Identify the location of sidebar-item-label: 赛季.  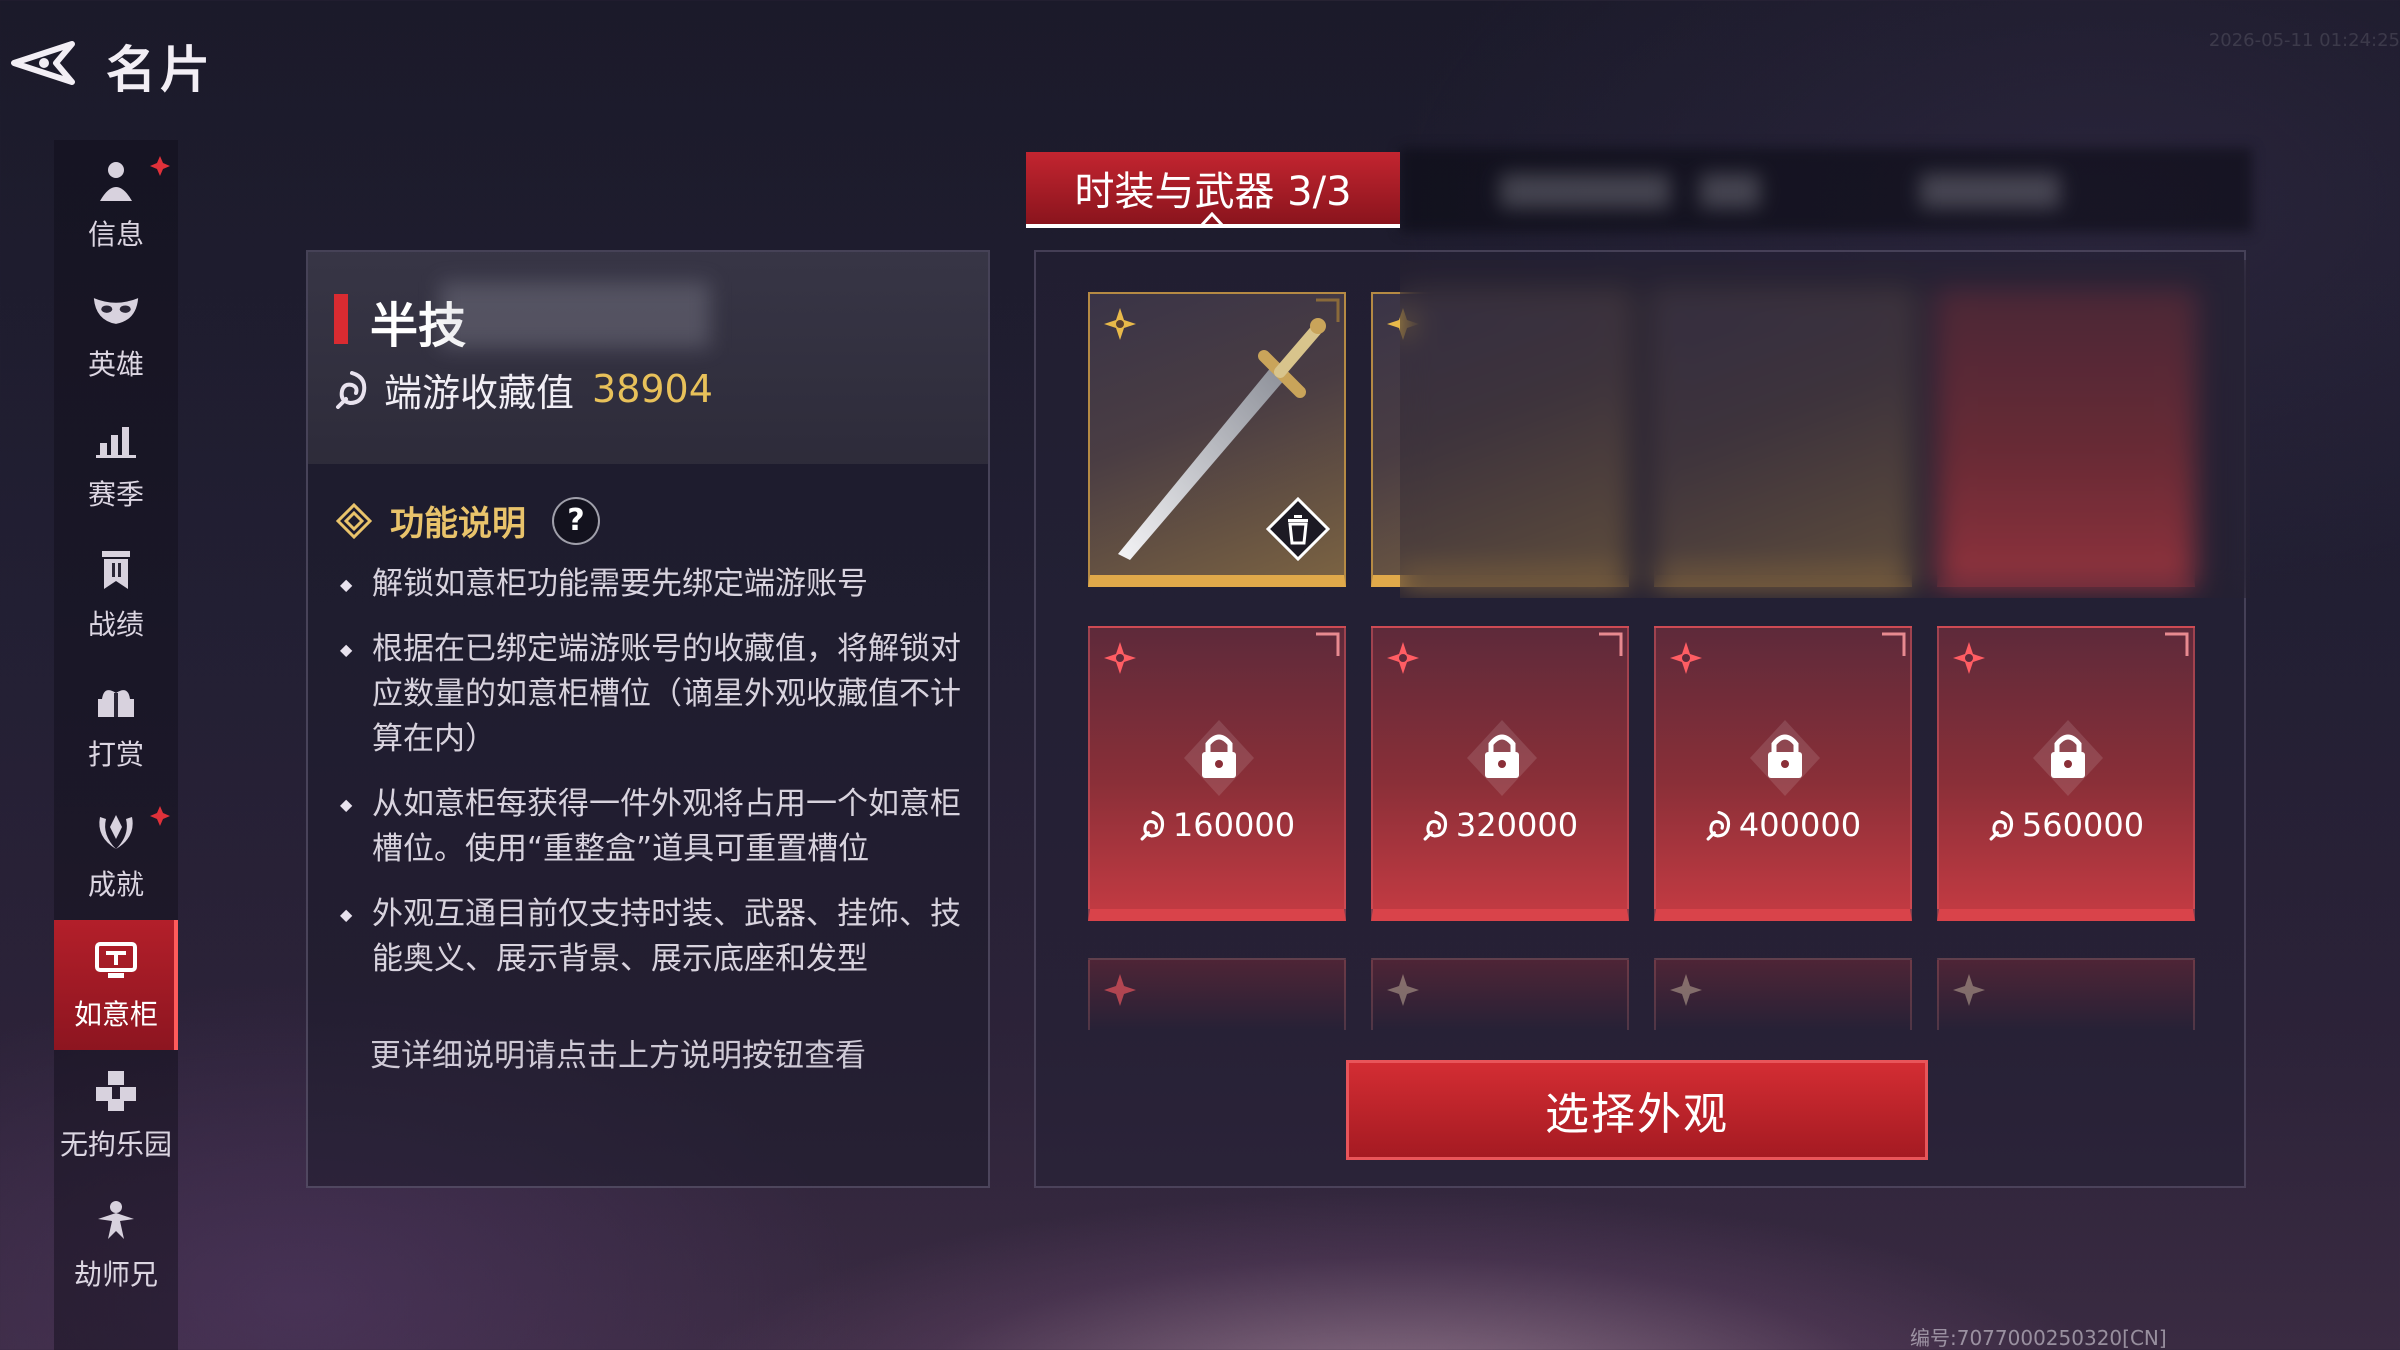
(115, 494).